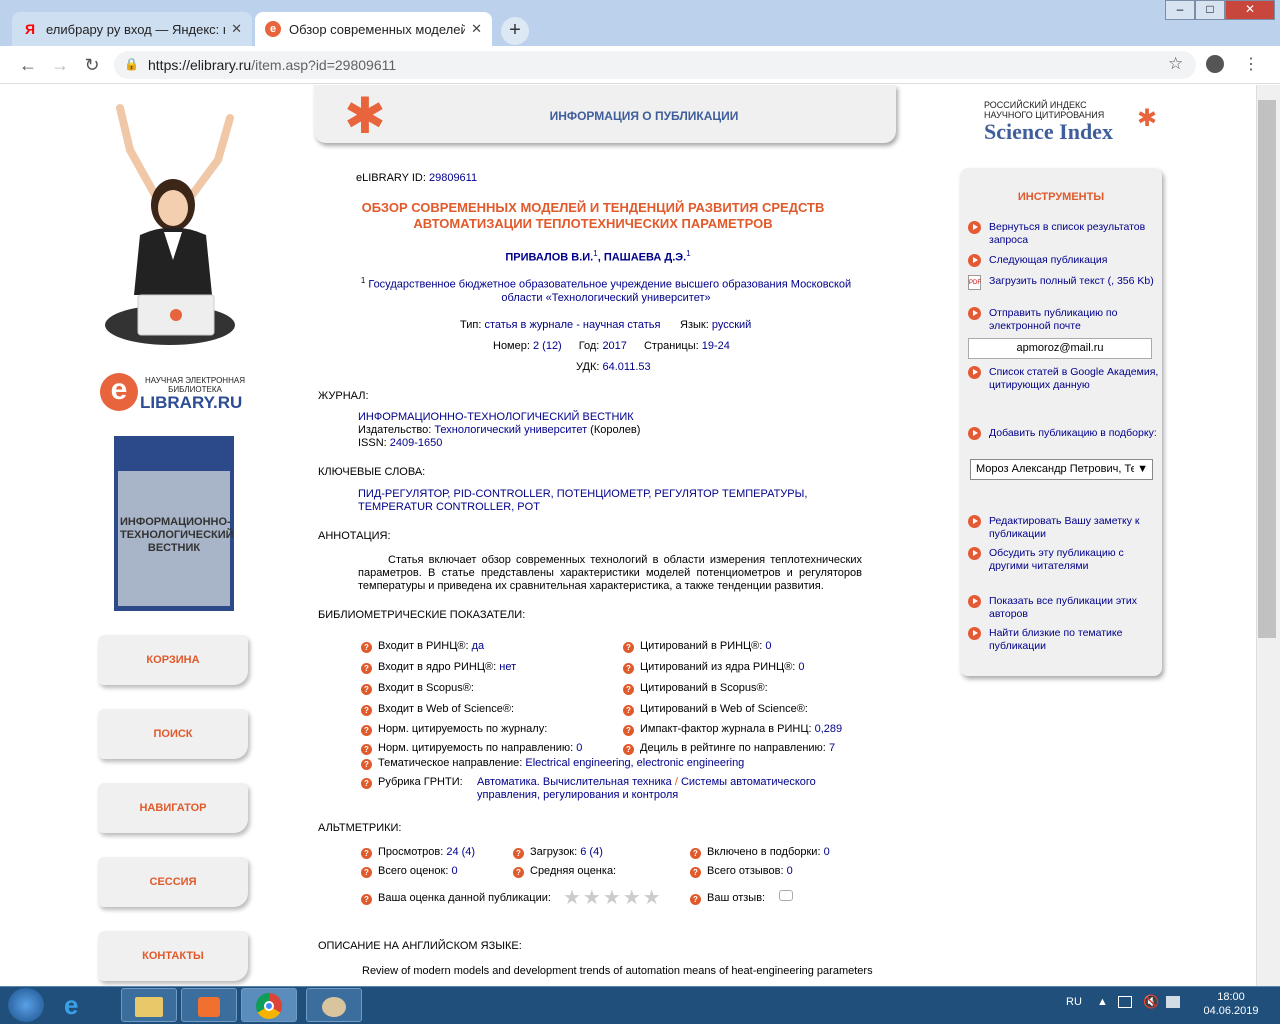 Image resolution: width=1280 pixels, height=1024 pixels. What do you see at coordinates (1215, 64) in the screenshot?
I see `profile-icon` at bounding box center [1215, 64].